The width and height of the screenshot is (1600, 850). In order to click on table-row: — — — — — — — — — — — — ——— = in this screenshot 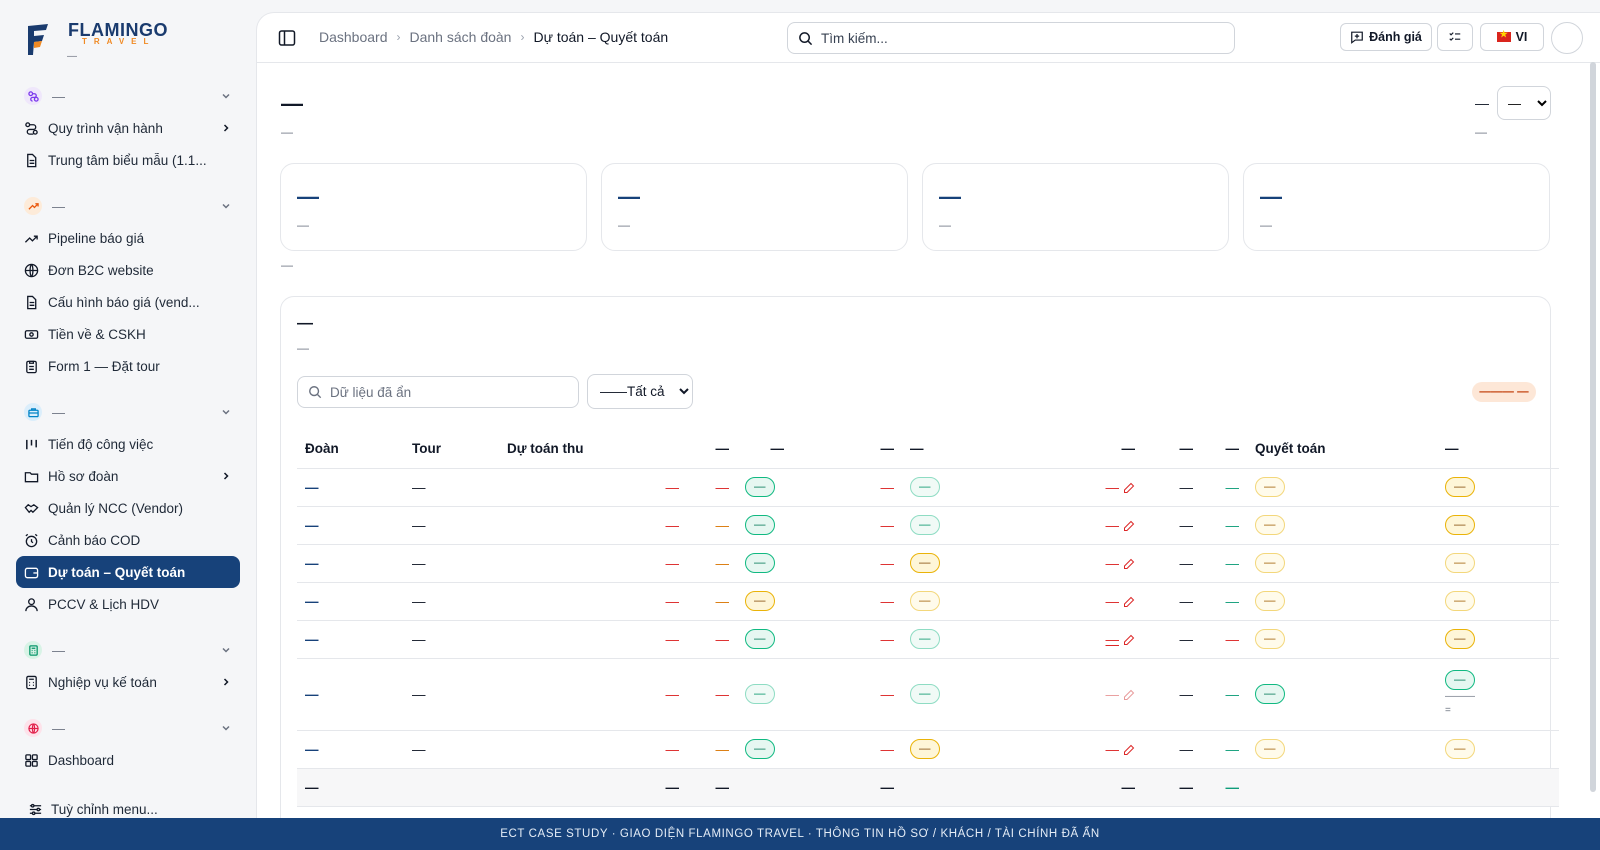, I will do `click(928, 694)`.